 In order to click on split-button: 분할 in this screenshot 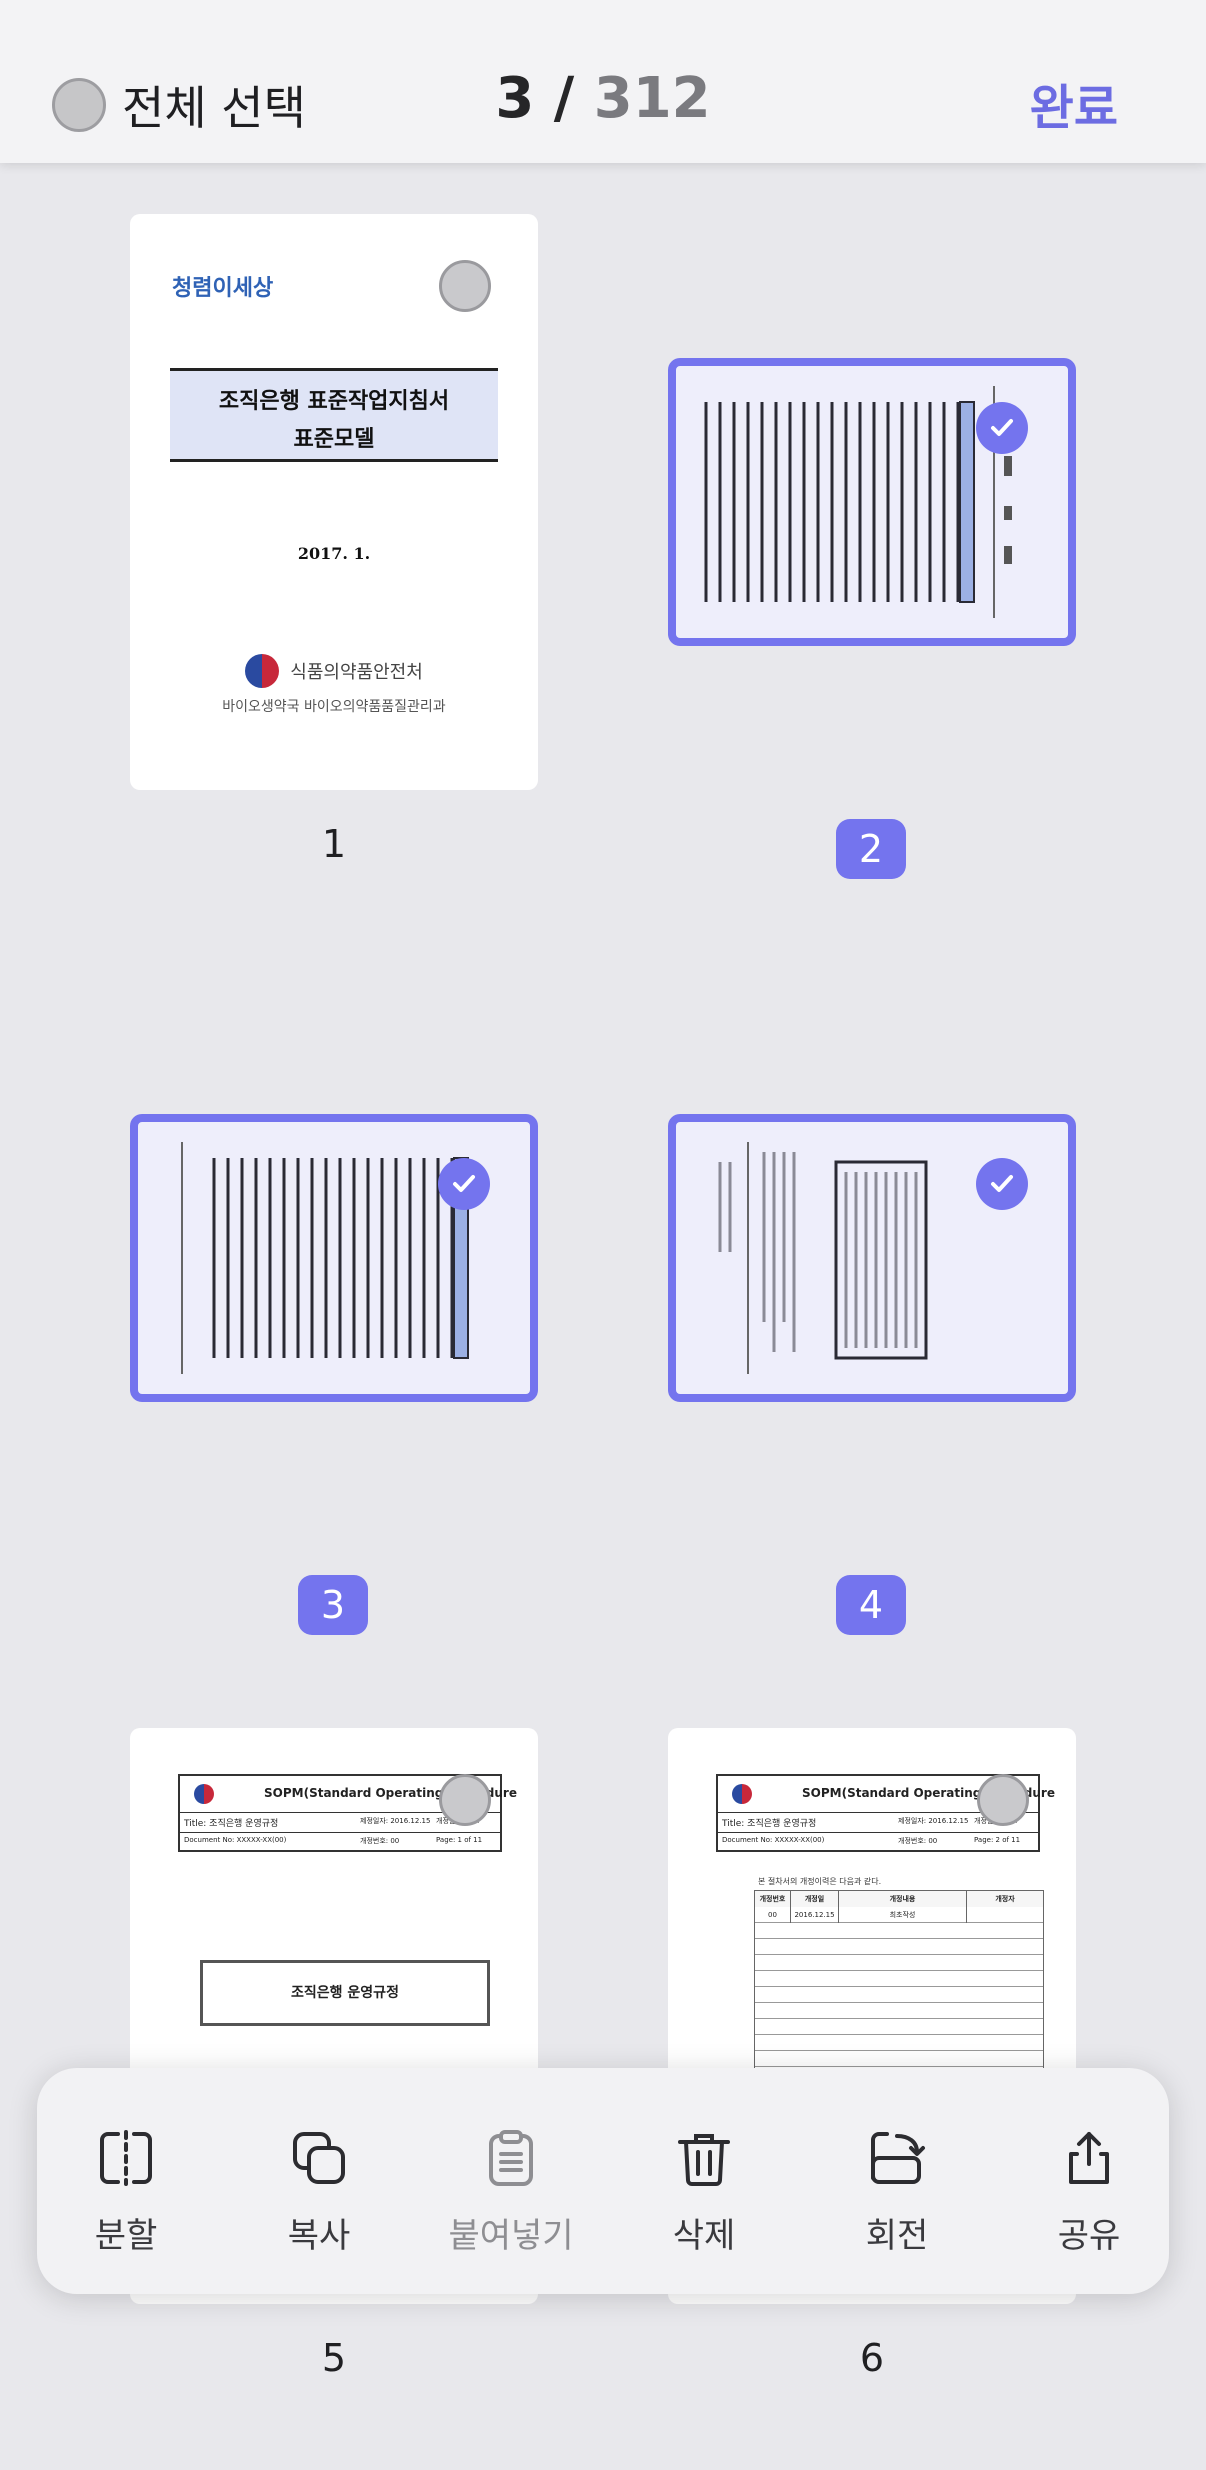, I will do `click(126, 2181)`.